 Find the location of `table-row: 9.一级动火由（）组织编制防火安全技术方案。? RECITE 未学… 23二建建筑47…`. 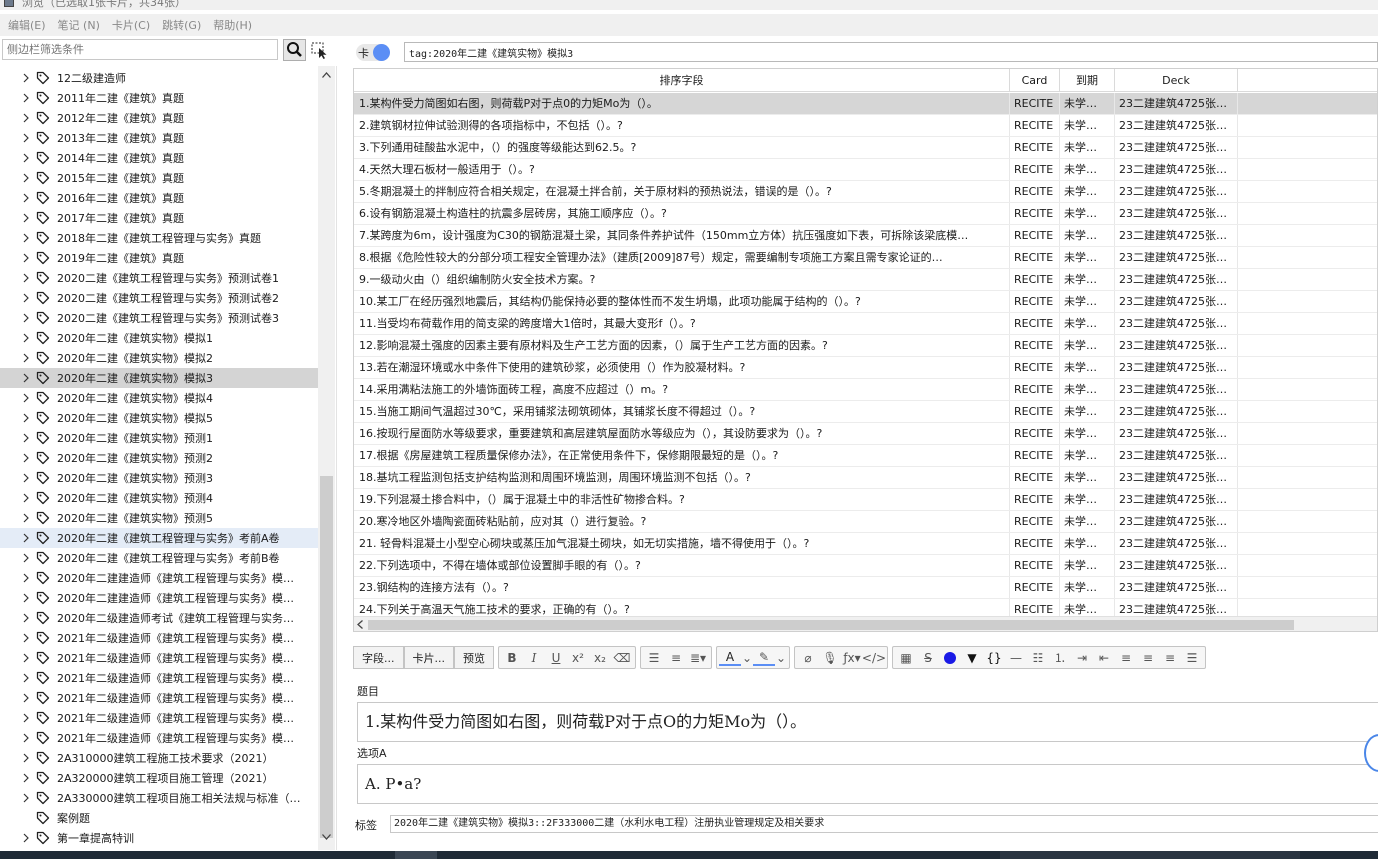

table-row: 9.一级动火由（）组织编制防火安全技术方案。? RECITE 未学… 23二建建筑47… is located at coordinates (865, 280).